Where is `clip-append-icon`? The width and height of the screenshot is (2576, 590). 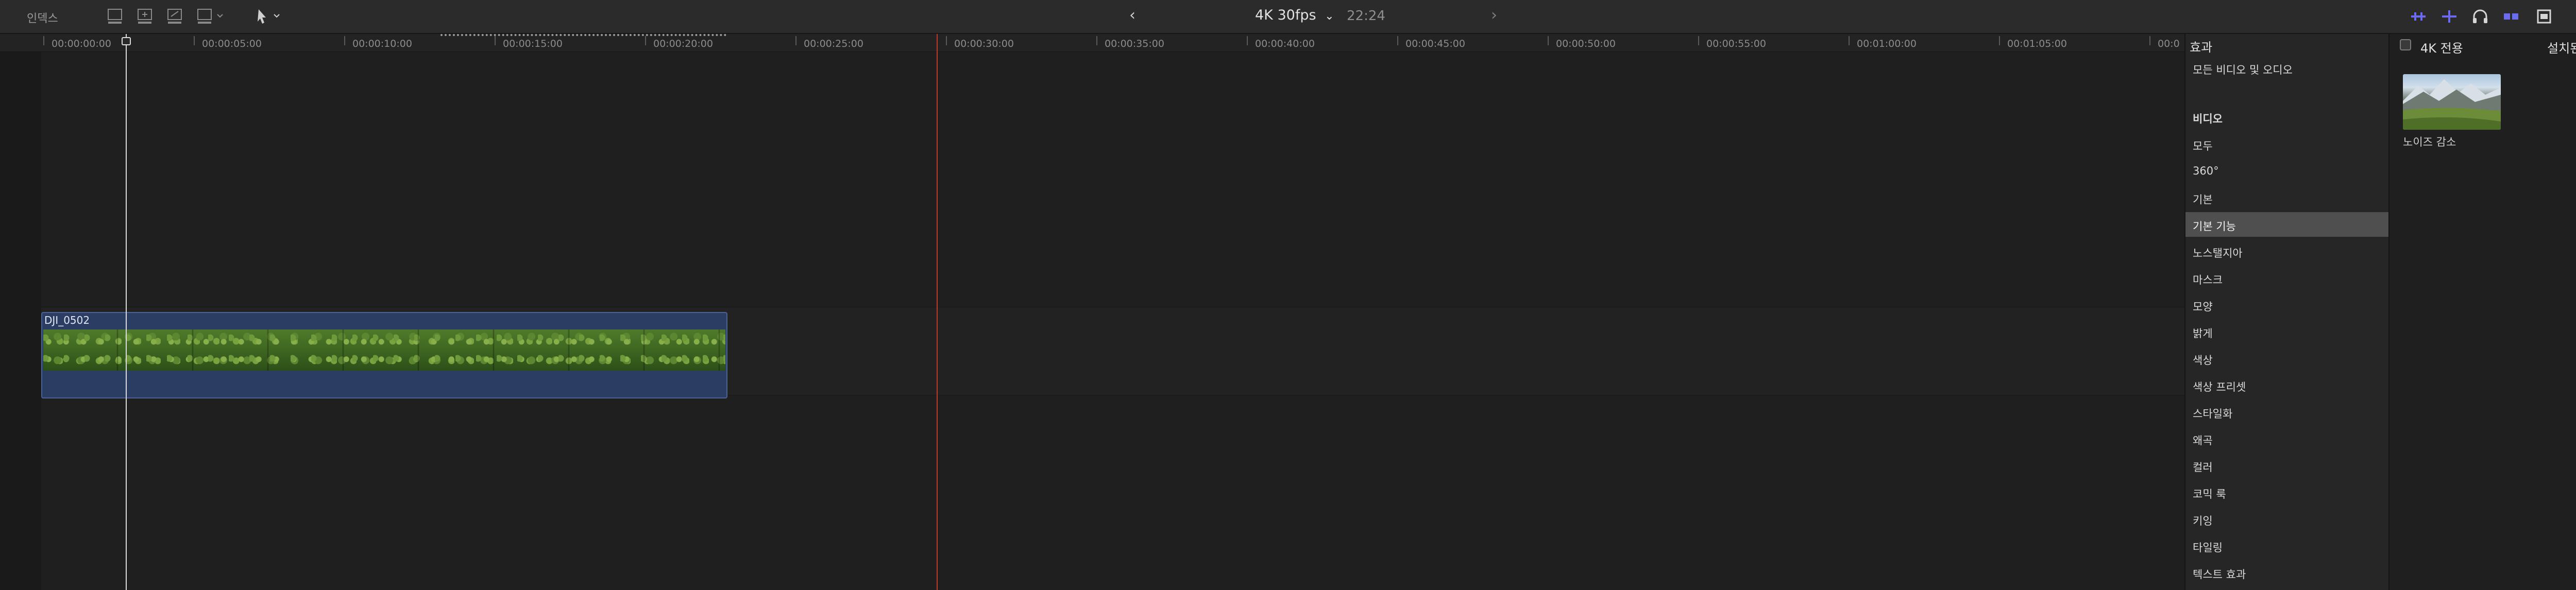
clip-append-icon is located at coordinates (115, 16).